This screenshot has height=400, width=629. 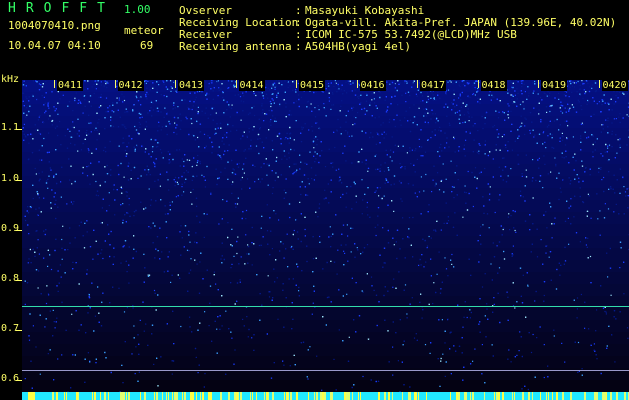 I want to click on image-filename: 1004070410.png, so click(x=54, y=25).